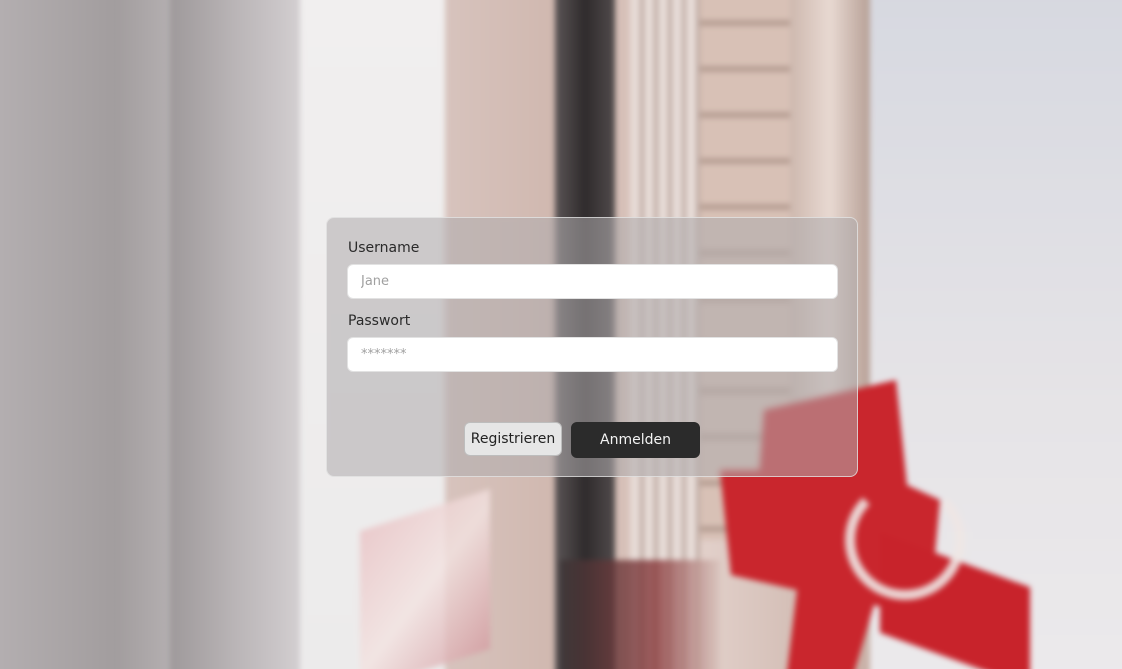 The width and height of the screenshot is (1122, 669). Describe the element at coordinates (592, 354) in the screenshot. I see `password-input` at that location.